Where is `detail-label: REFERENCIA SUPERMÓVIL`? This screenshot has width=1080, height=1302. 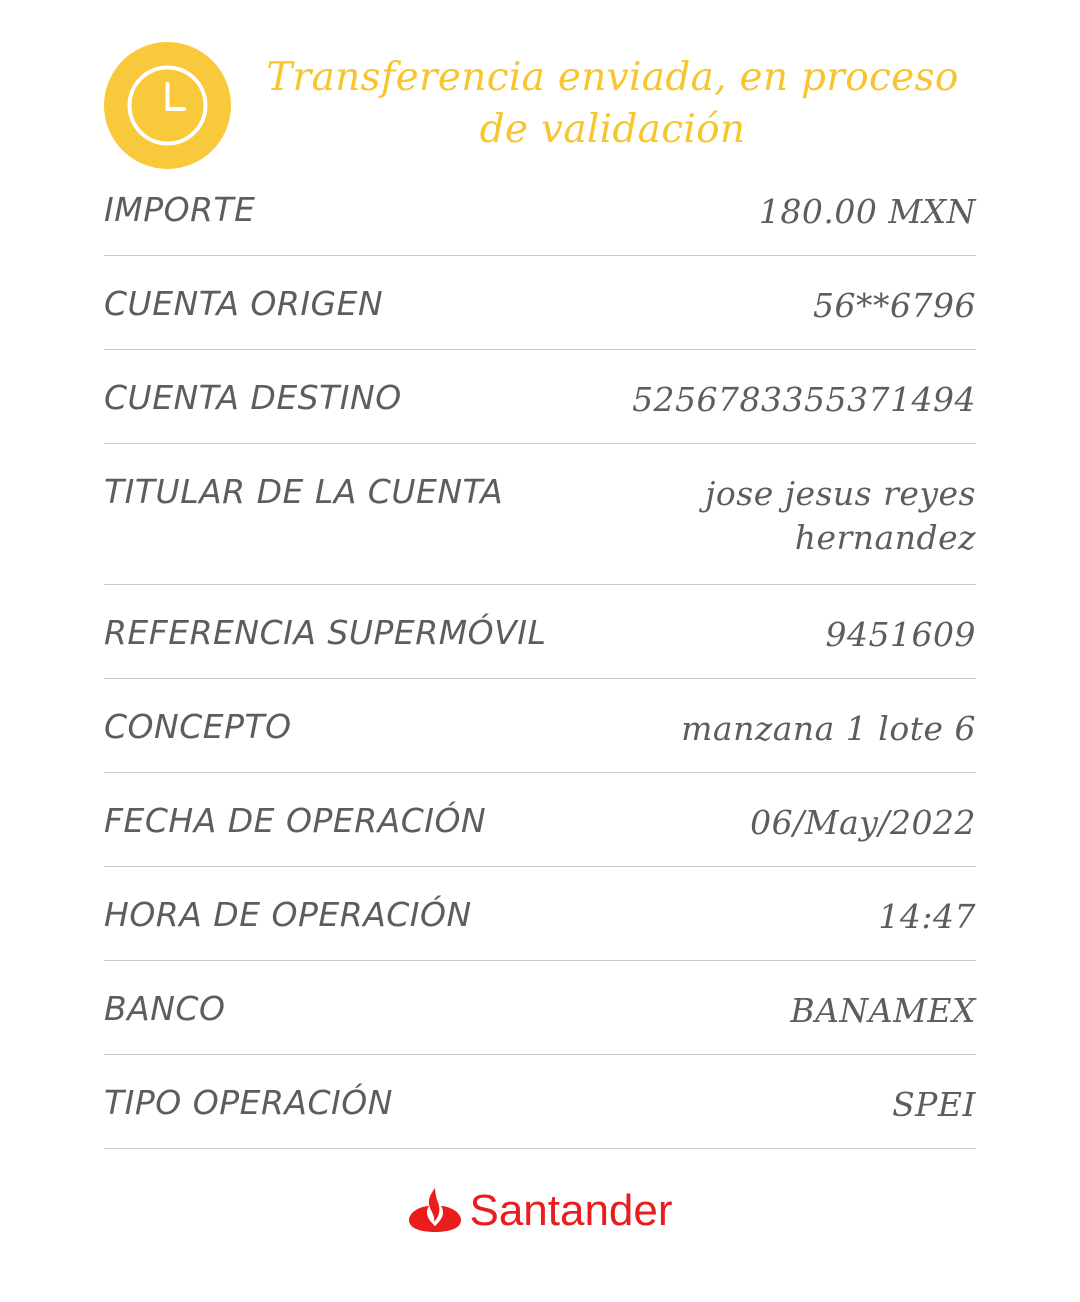 detail-label: REFERENCIA SUPERMÓVIL is located at coordinates (325, 632).